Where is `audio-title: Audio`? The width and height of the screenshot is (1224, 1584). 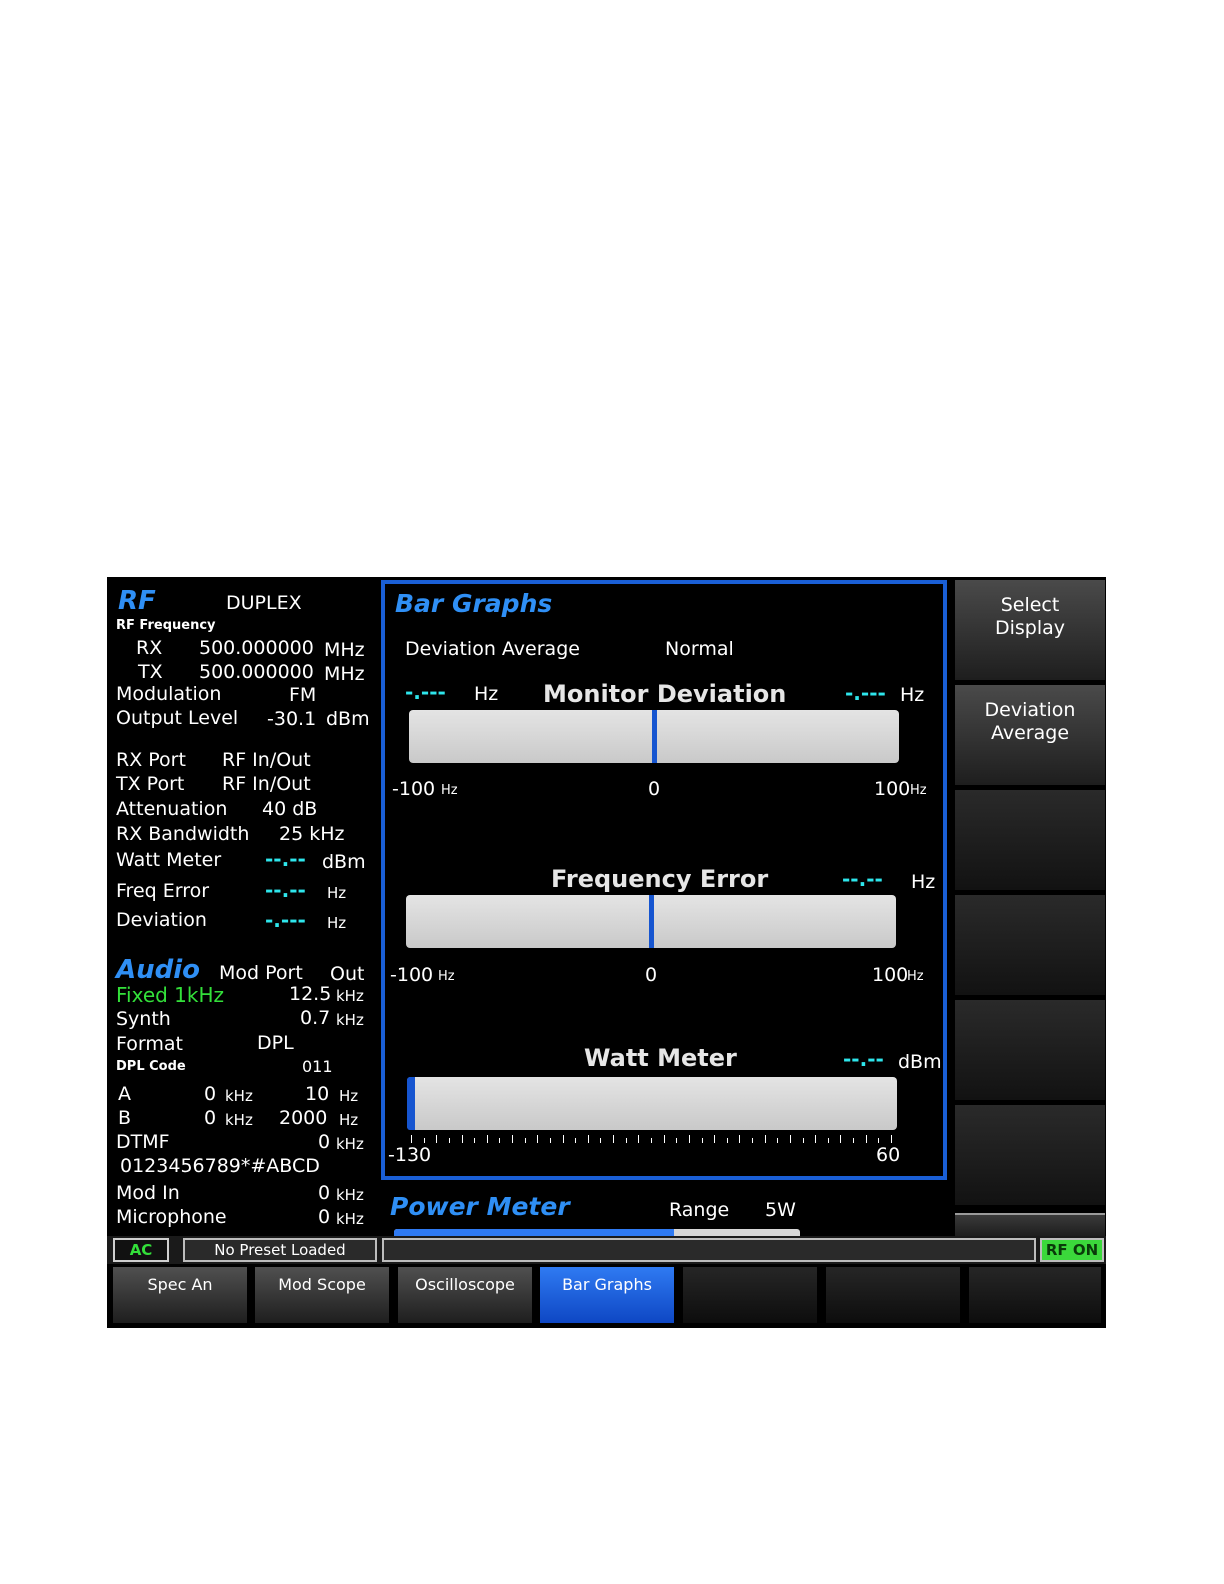 audio-title: Audio is located at coordinates (158, 970).